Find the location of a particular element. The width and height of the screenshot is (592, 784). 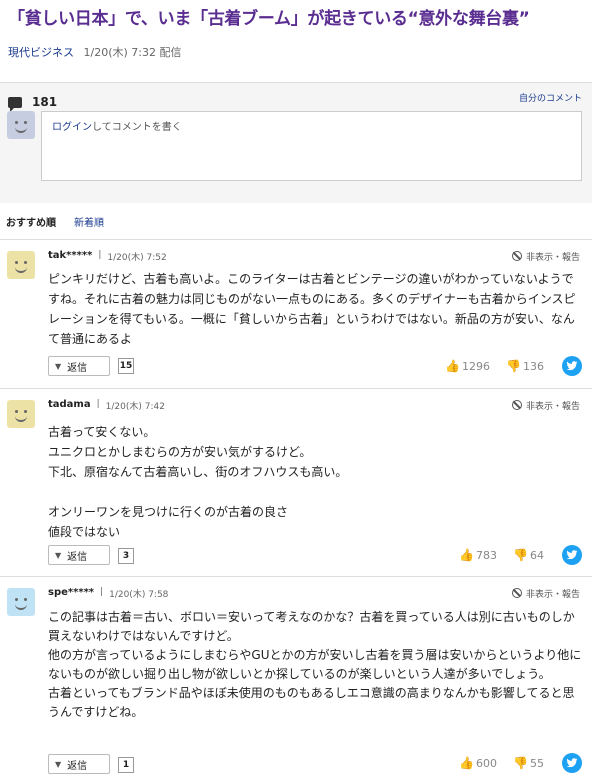

dislike-button: 👎 136 is located at coordinates (525, 366).